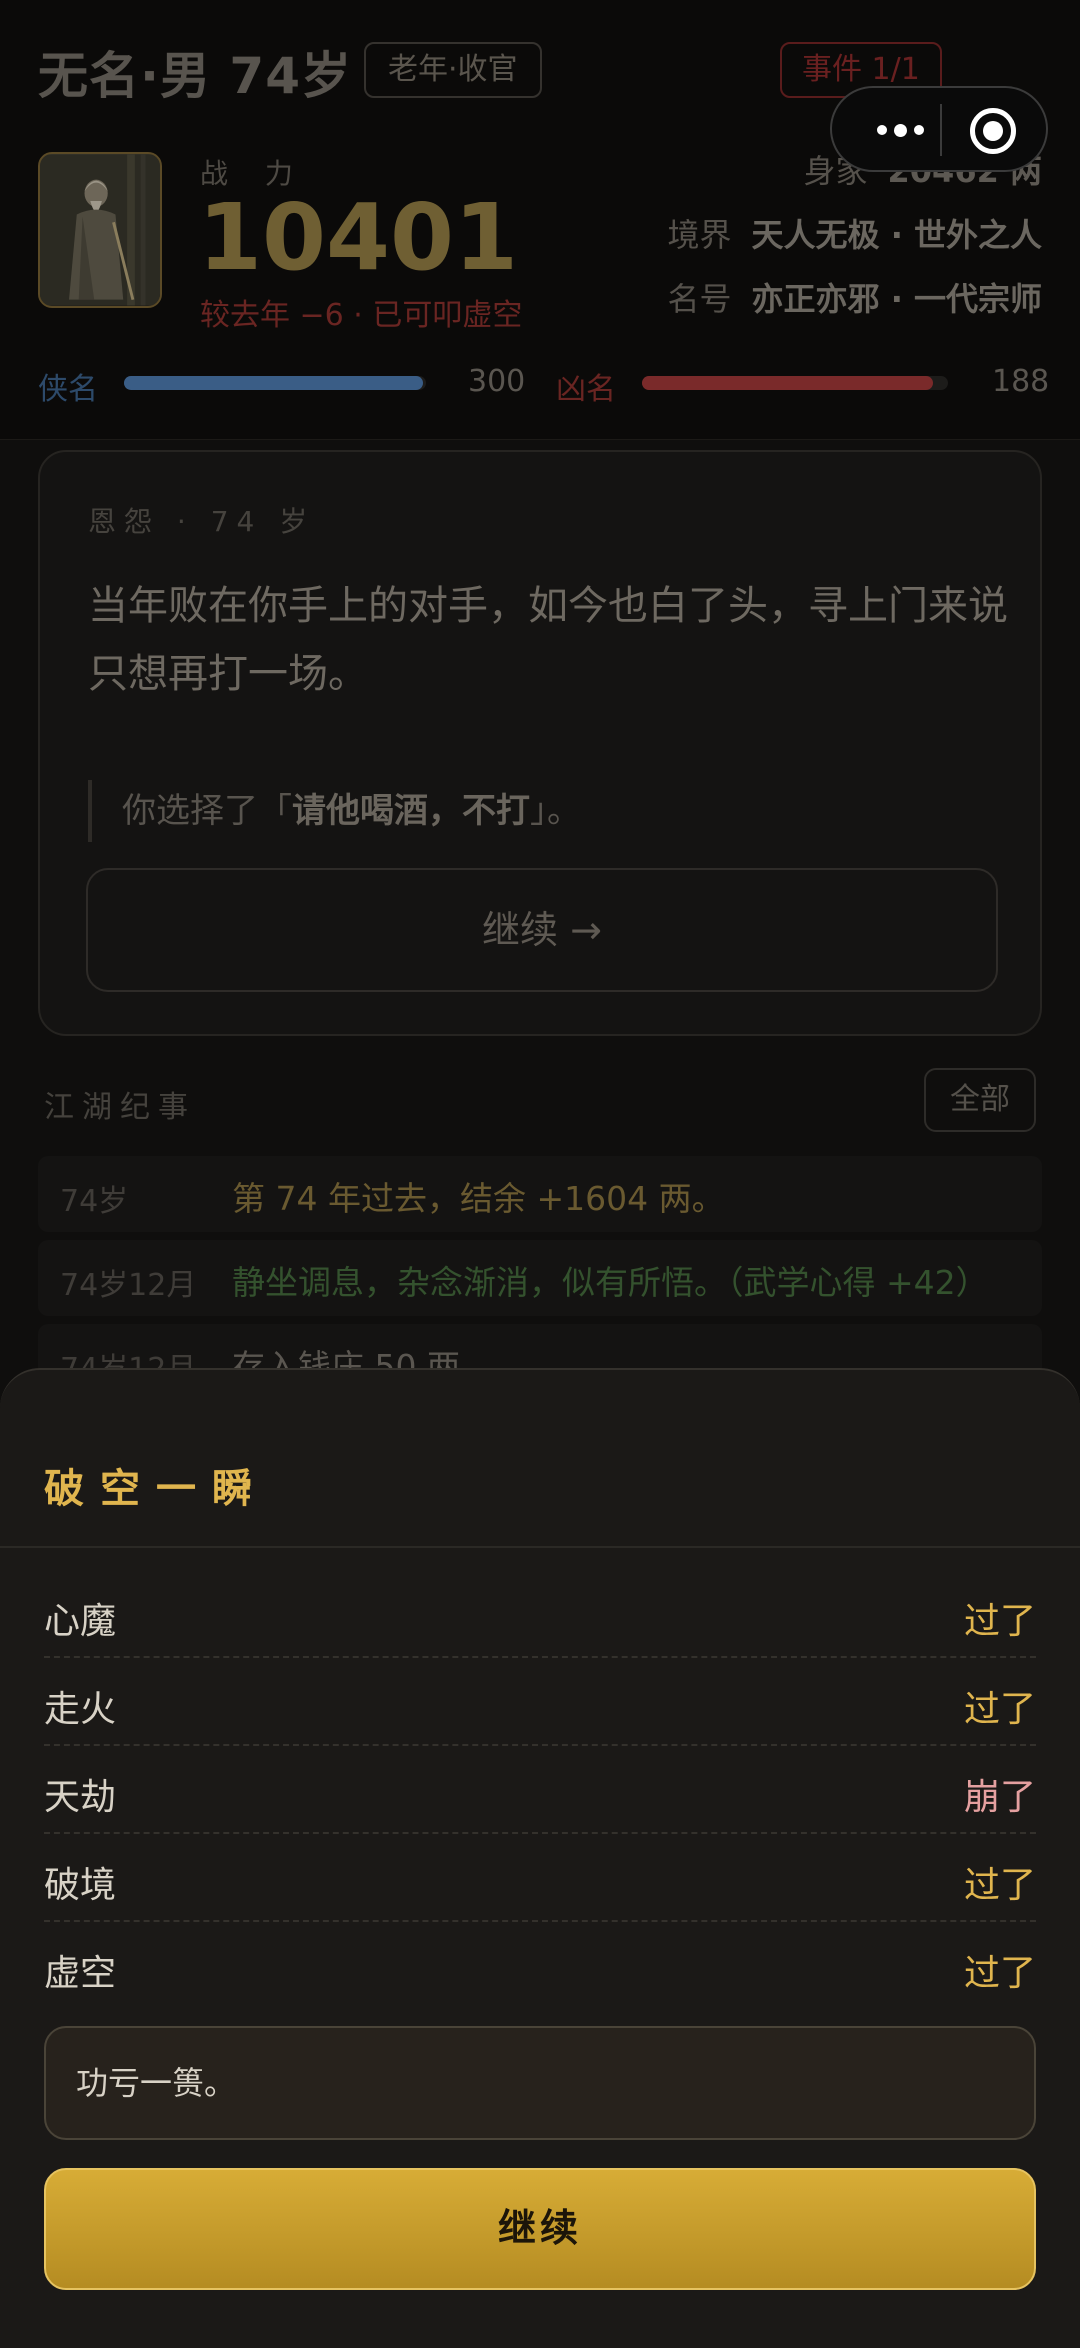 This screenshot has height=2348, width=1080. I want to click on check-label: 天劫, so click(80, 1797).